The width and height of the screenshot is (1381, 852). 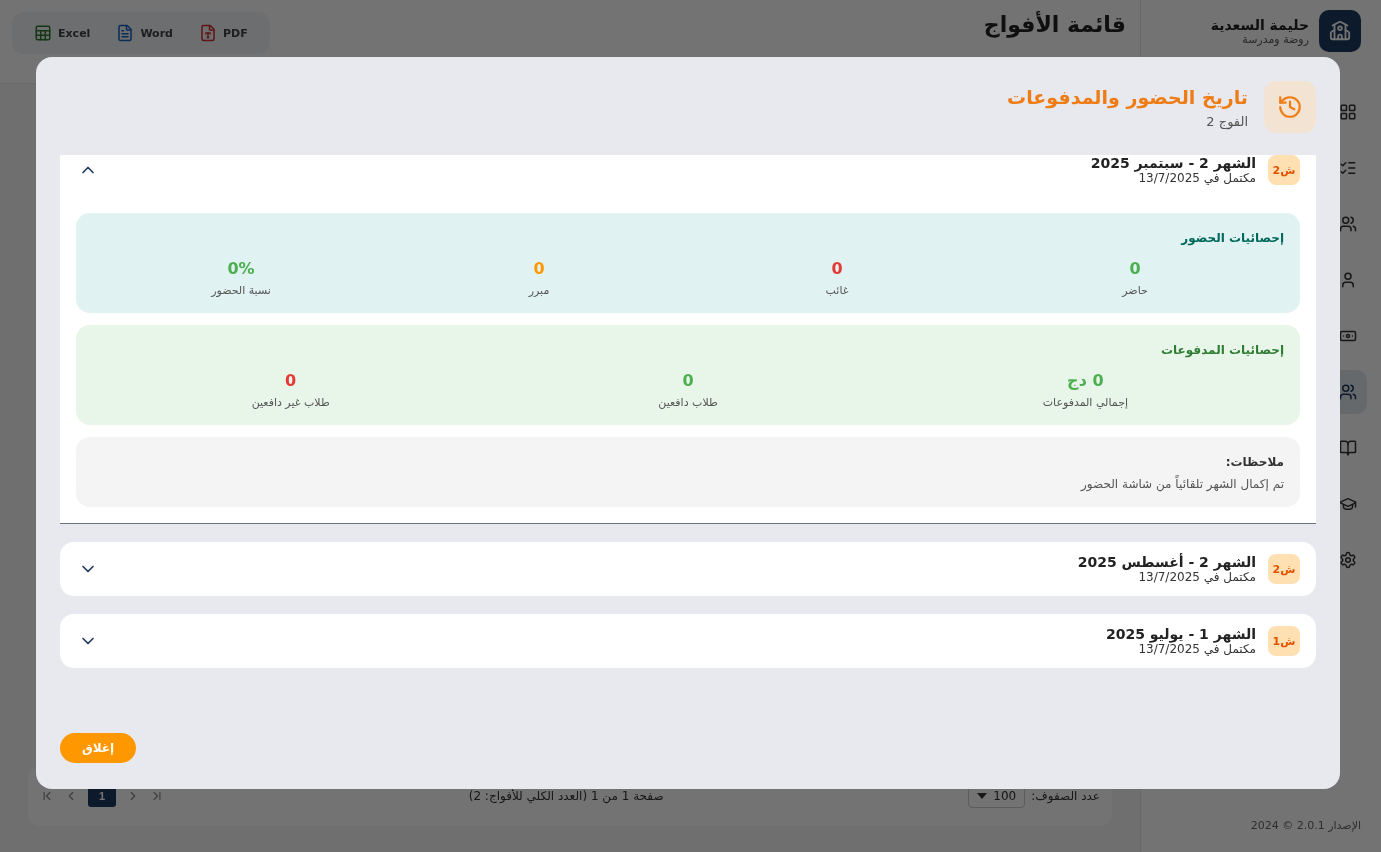 I want to click on pagination-summary: صفحة 1 من 1 (العدد الكلي للأفواج: 2), so click(x=566, y=796).